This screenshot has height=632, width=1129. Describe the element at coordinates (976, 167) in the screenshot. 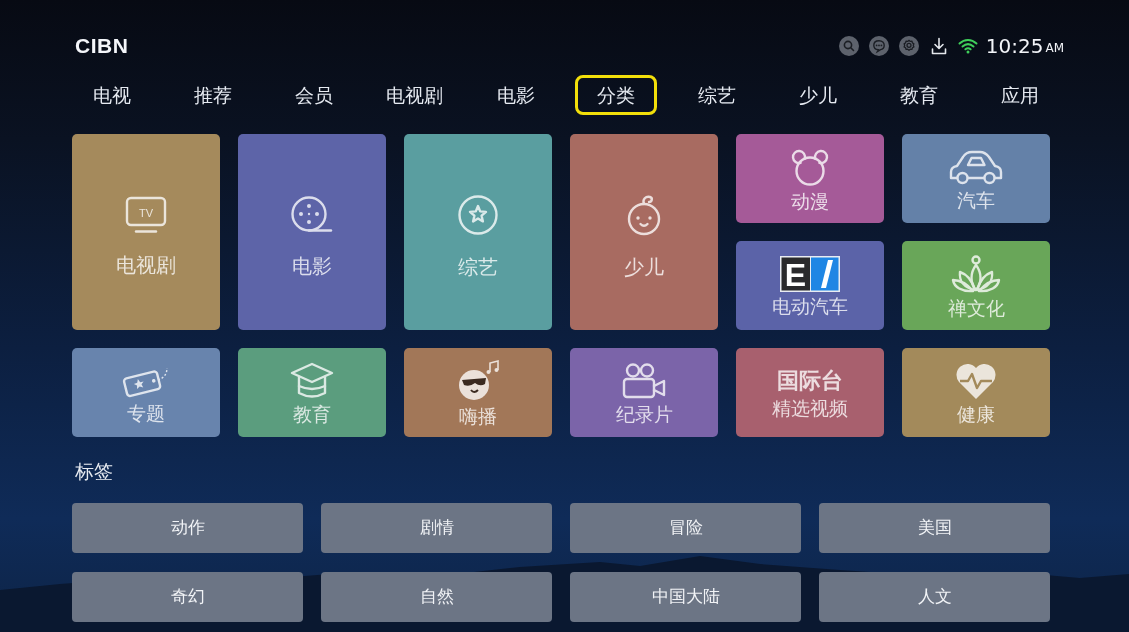

I see `car-icon` at that location.